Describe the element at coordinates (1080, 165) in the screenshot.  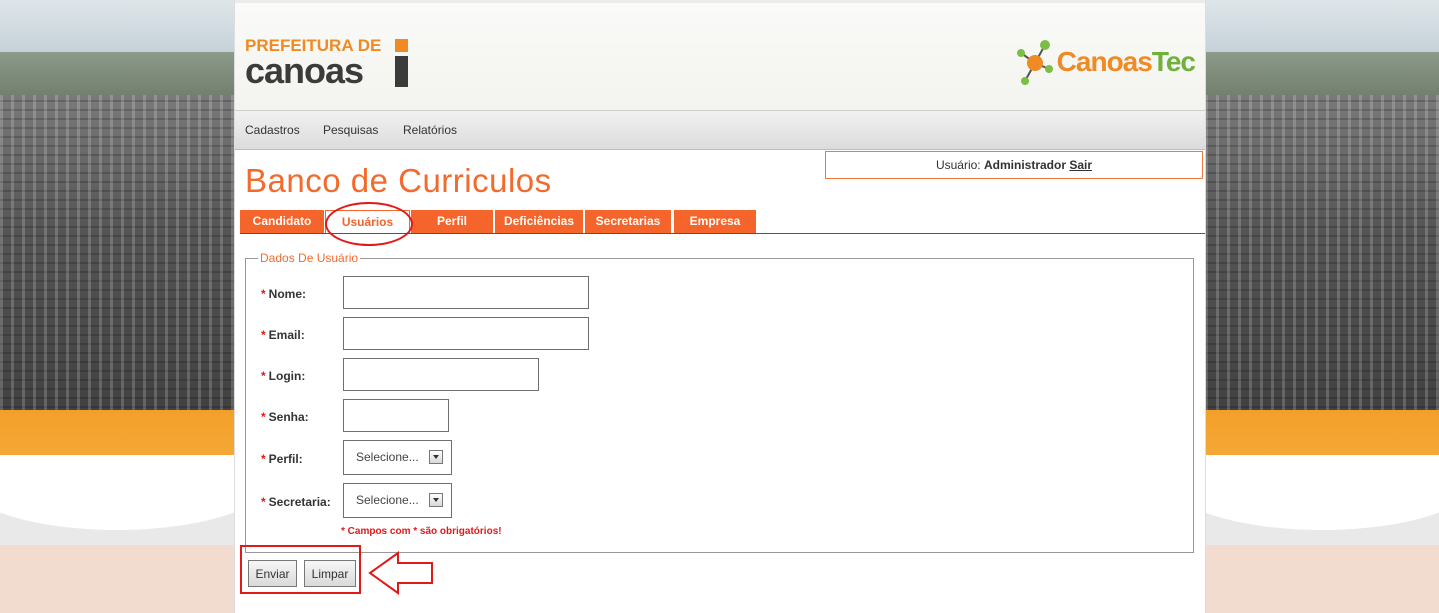
I see `logout-link: Sair` at that location.